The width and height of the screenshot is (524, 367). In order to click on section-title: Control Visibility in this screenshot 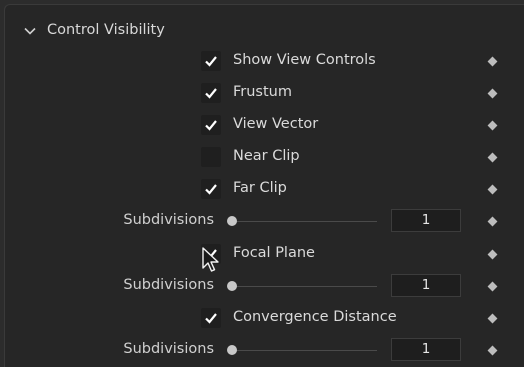, I will do `click(106, 30)`.